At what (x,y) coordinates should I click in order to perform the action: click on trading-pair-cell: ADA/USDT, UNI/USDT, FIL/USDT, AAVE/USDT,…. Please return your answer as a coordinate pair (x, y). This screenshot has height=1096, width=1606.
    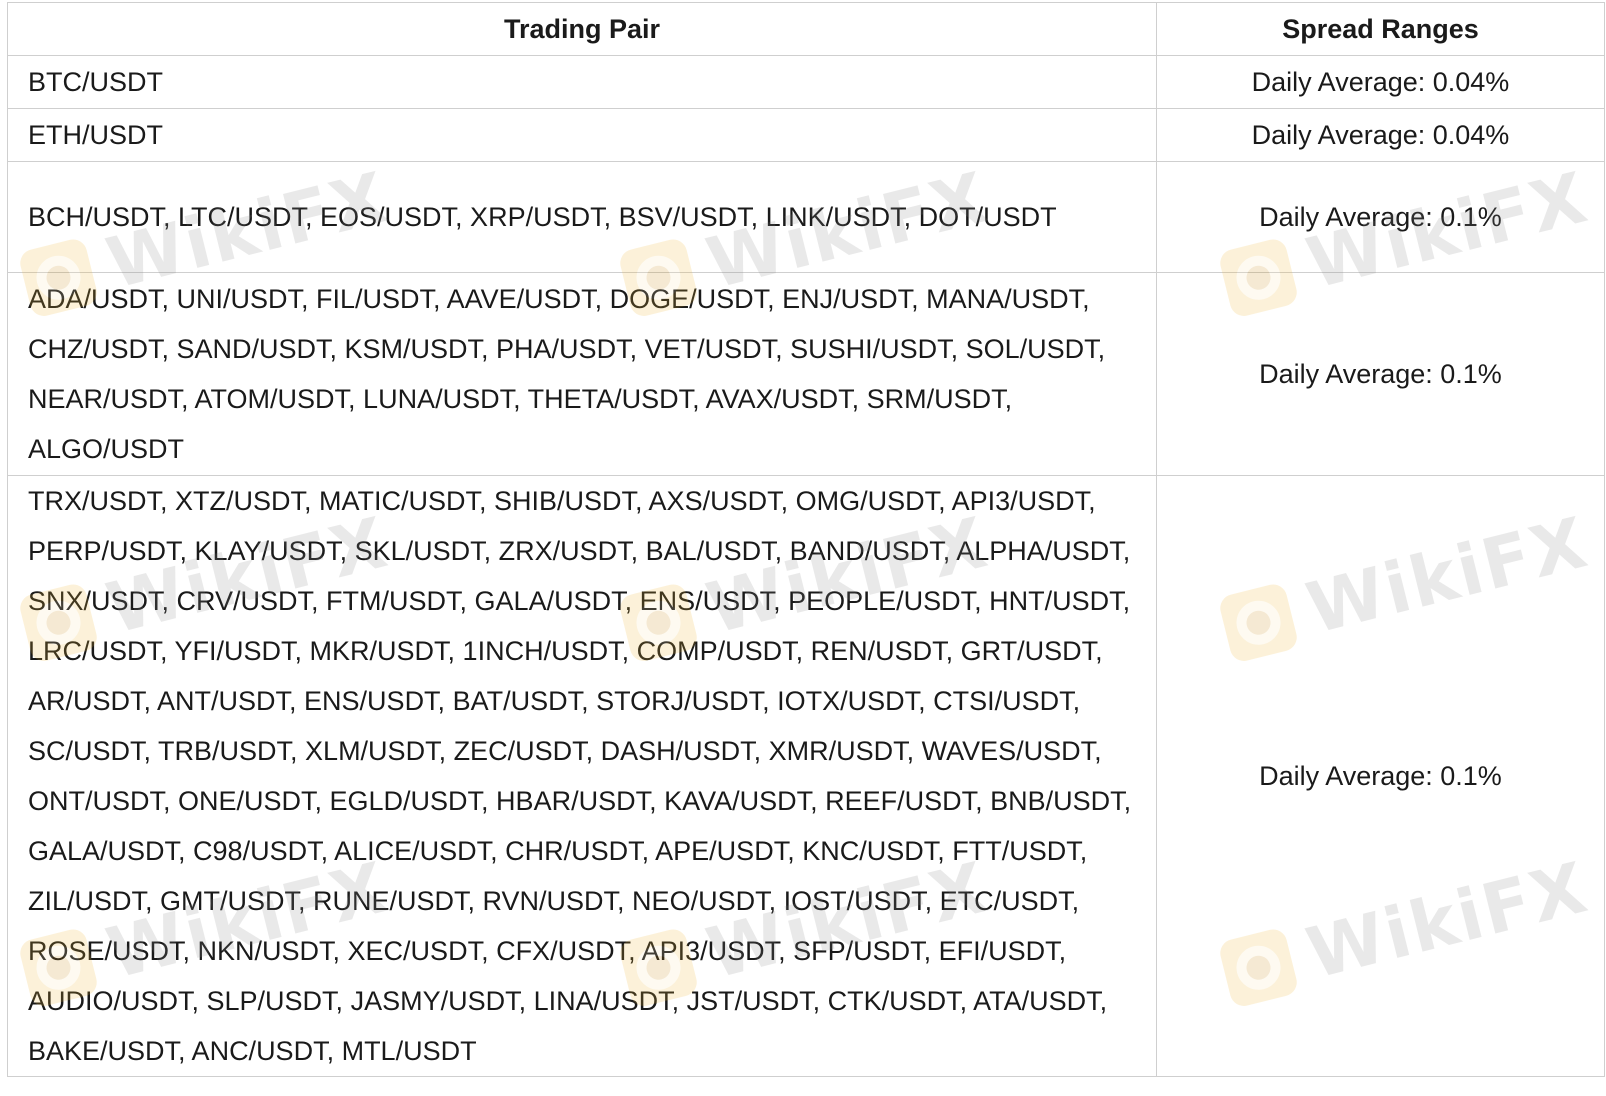
    Looking at the image, I should click on (582, 374).